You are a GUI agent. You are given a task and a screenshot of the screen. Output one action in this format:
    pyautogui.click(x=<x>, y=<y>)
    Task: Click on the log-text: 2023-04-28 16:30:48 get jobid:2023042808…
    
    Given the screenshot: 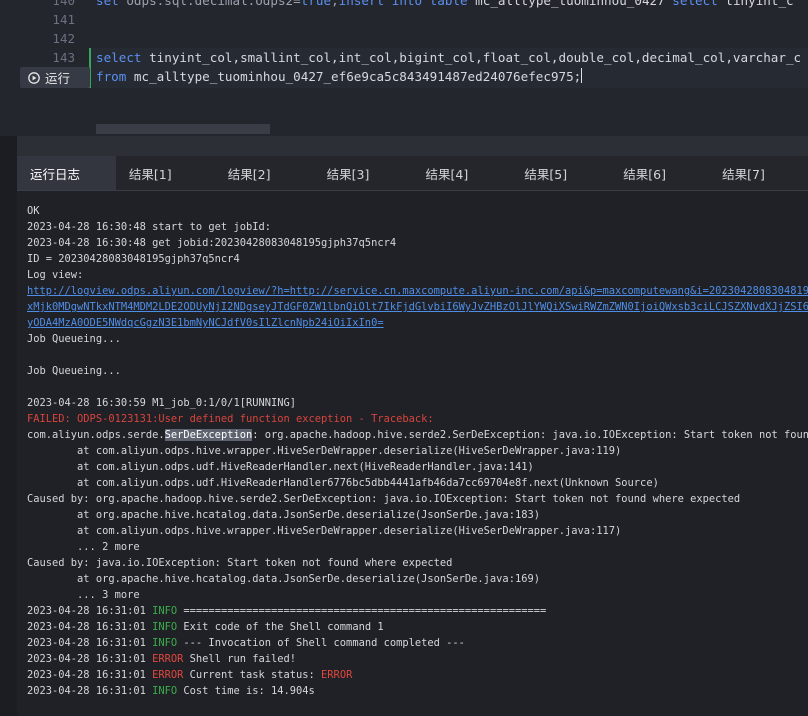 What is the action you would take?
    pyautogui.click(x=212, y=243)
    